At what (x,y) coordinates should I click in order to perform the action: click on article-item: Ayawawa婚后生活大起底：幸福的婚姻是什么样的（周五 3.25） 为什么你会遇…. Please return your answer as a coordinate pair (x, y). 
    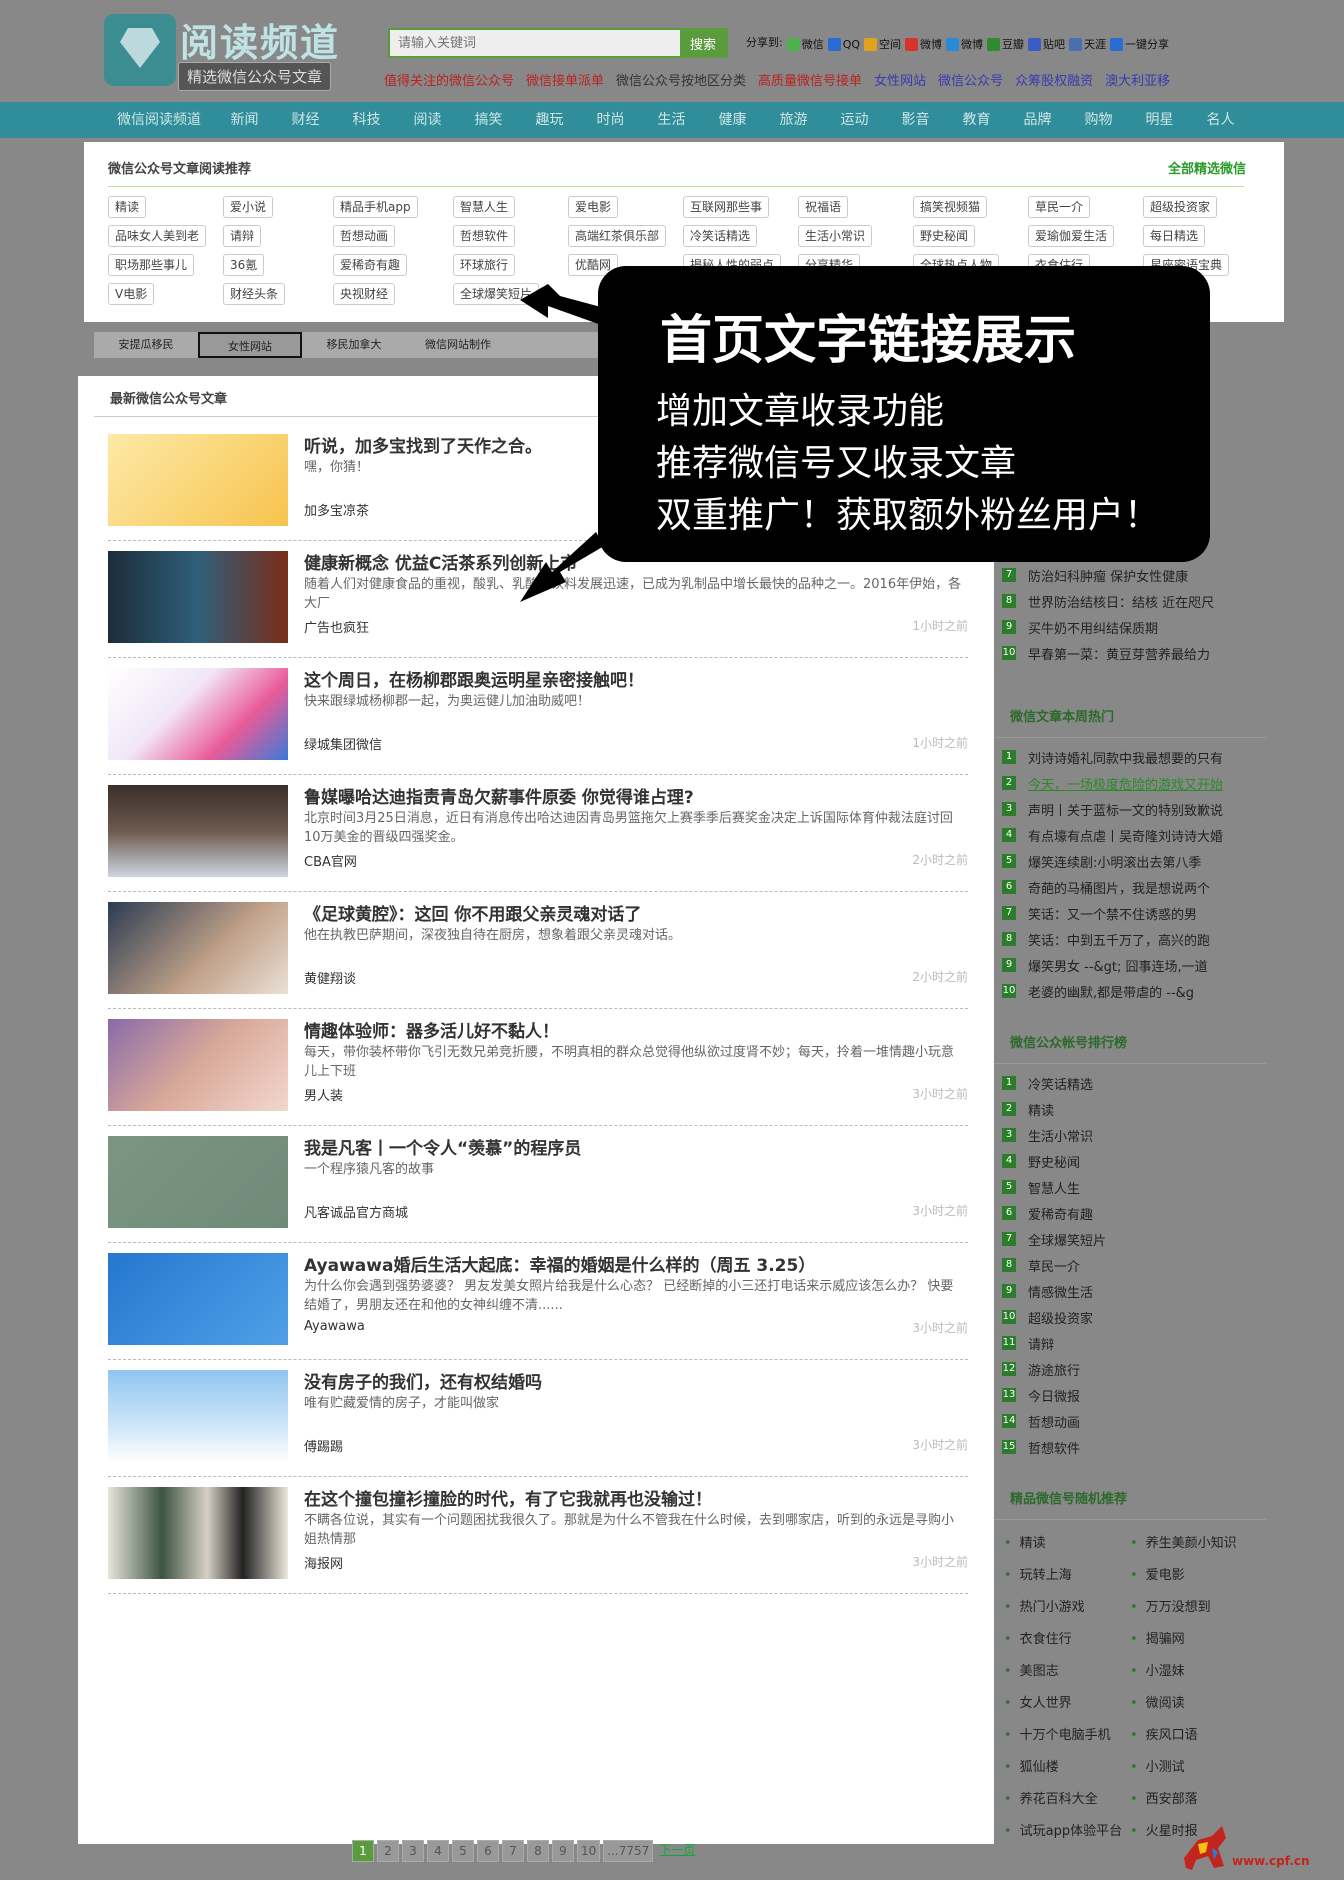
    Looking at the image, I should click on (538, 1306).